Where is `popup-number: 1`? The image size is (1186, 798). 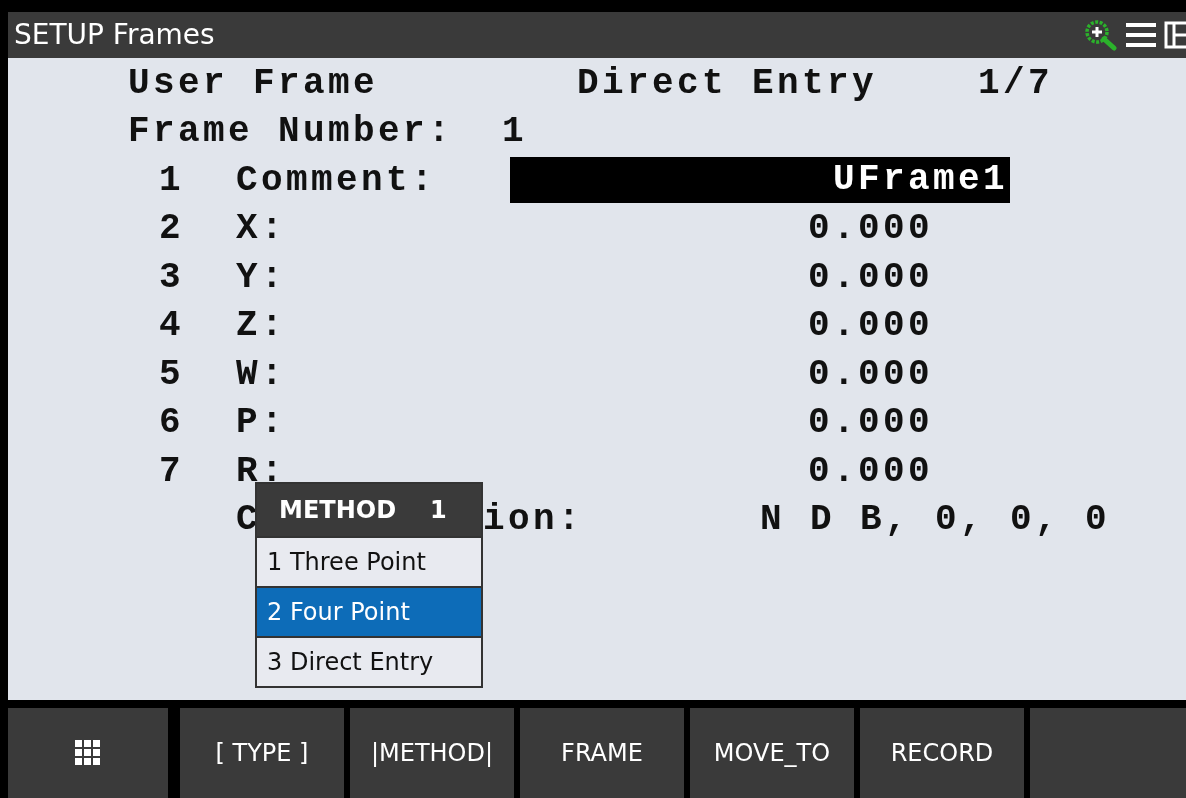
popup-number: 1 is located at coordinates (438, 509).